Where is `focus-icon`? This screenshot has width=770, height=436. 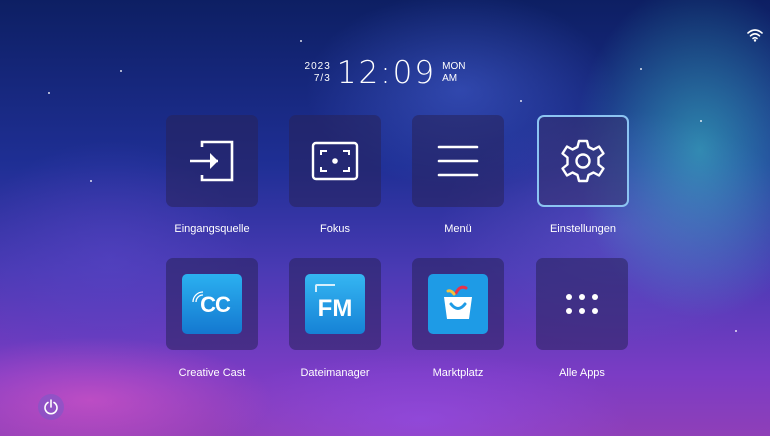 focus-icon is located at coordinates (335, 161).